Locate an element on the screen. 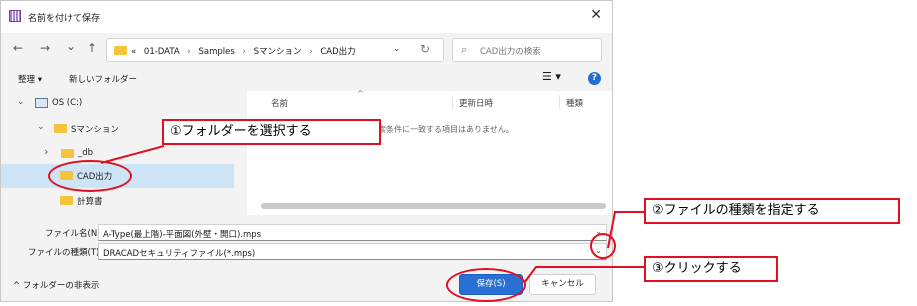 This screenshot has width=917, height=306. callout-file-type: ②ファイルの種類を指定する is located at coordinates (772, 211).